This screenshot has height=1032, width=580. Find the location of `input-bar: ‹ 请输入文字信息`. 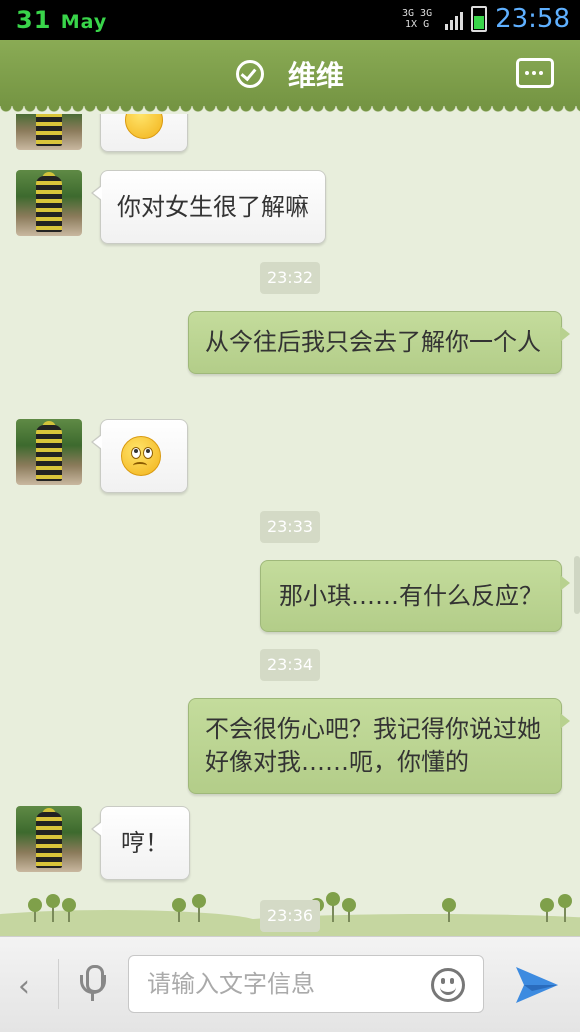

input-bar: ‹ 请输入文字信息 is located at coordinates (290, 984).